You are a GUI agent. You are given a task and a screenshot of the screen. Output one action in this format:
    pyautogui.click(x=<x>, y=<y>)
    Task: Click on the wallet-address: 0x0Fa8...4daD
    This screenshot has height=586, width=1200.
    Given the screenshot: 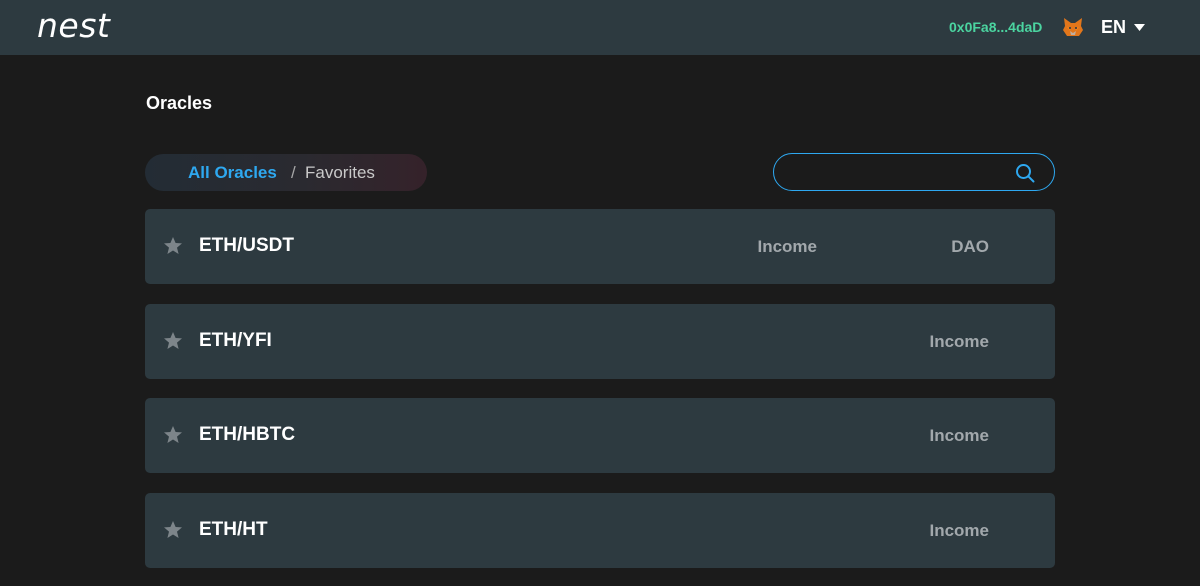 What is the action you would take?
    pyautogui.click(x=995, y=27)
    